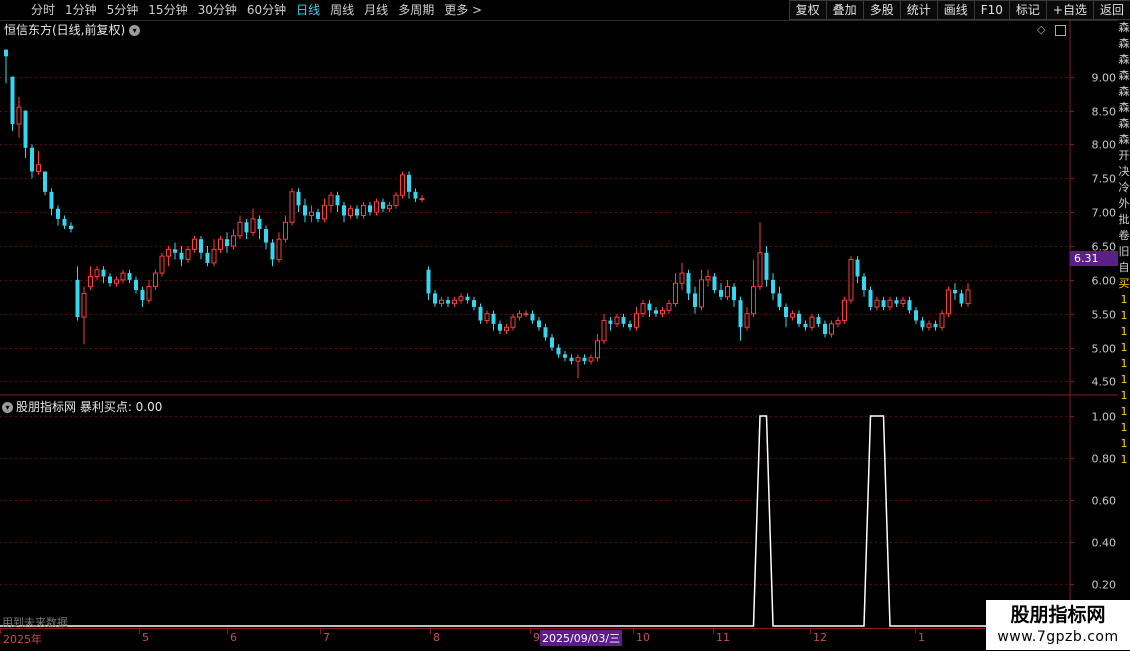 Image resolution: width=1130 pixels, height=651 pixels. Describe the element at coordinates (1124, 325) in the screenshot. I see `right-side-panel: 森森森森森森森森开决冷外批卷旧自买11111111111` at that location.